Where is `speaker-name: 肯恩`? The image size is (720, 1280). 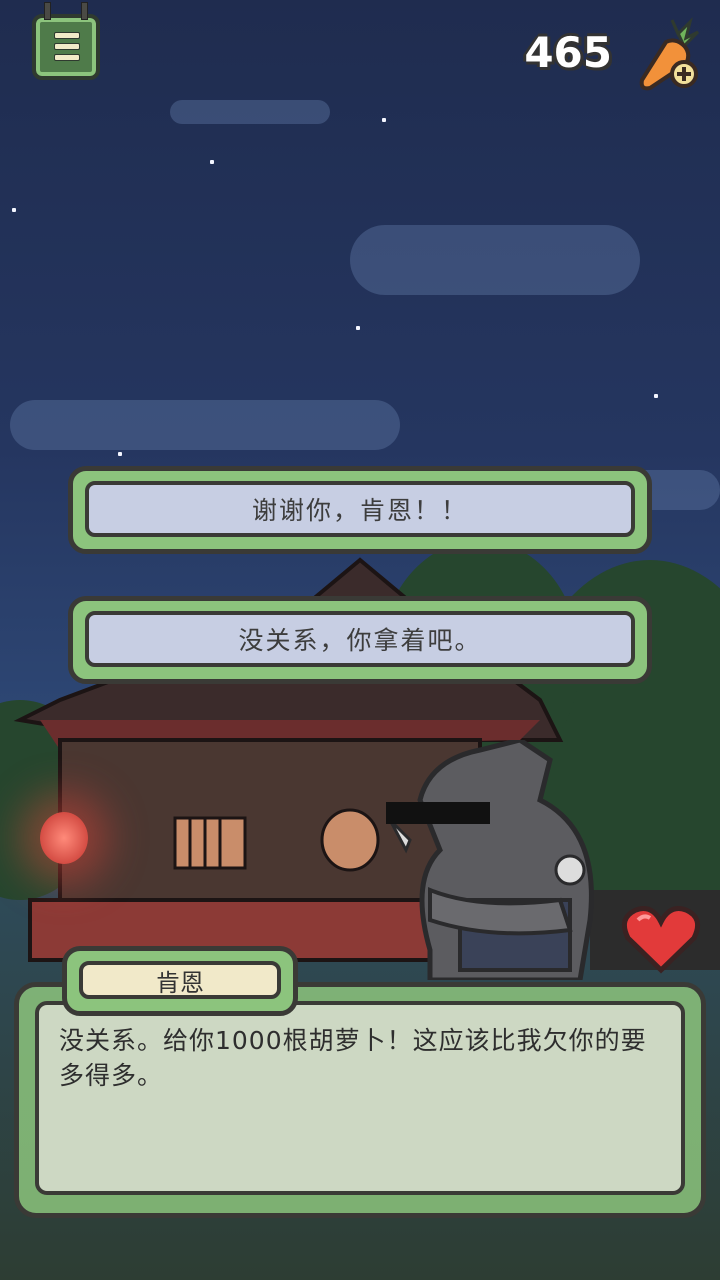 speaker-name: 肯恩 is located at coordinates (180, 980).